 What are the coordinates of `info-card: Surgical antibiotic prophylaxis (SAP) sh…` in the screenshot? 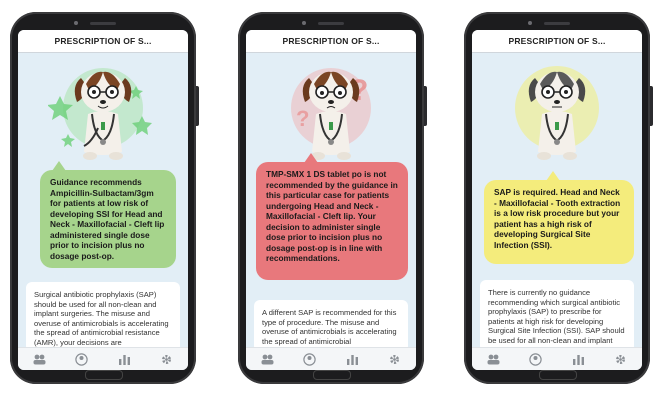 It's located at (103, 317).